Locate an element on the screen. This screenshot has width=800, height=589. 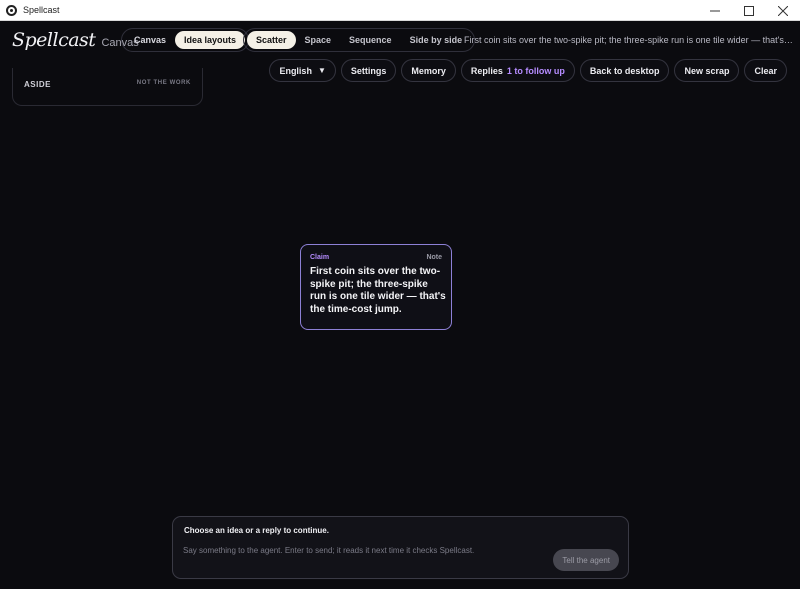
maximize-icon is located at coordinates (749, 10).